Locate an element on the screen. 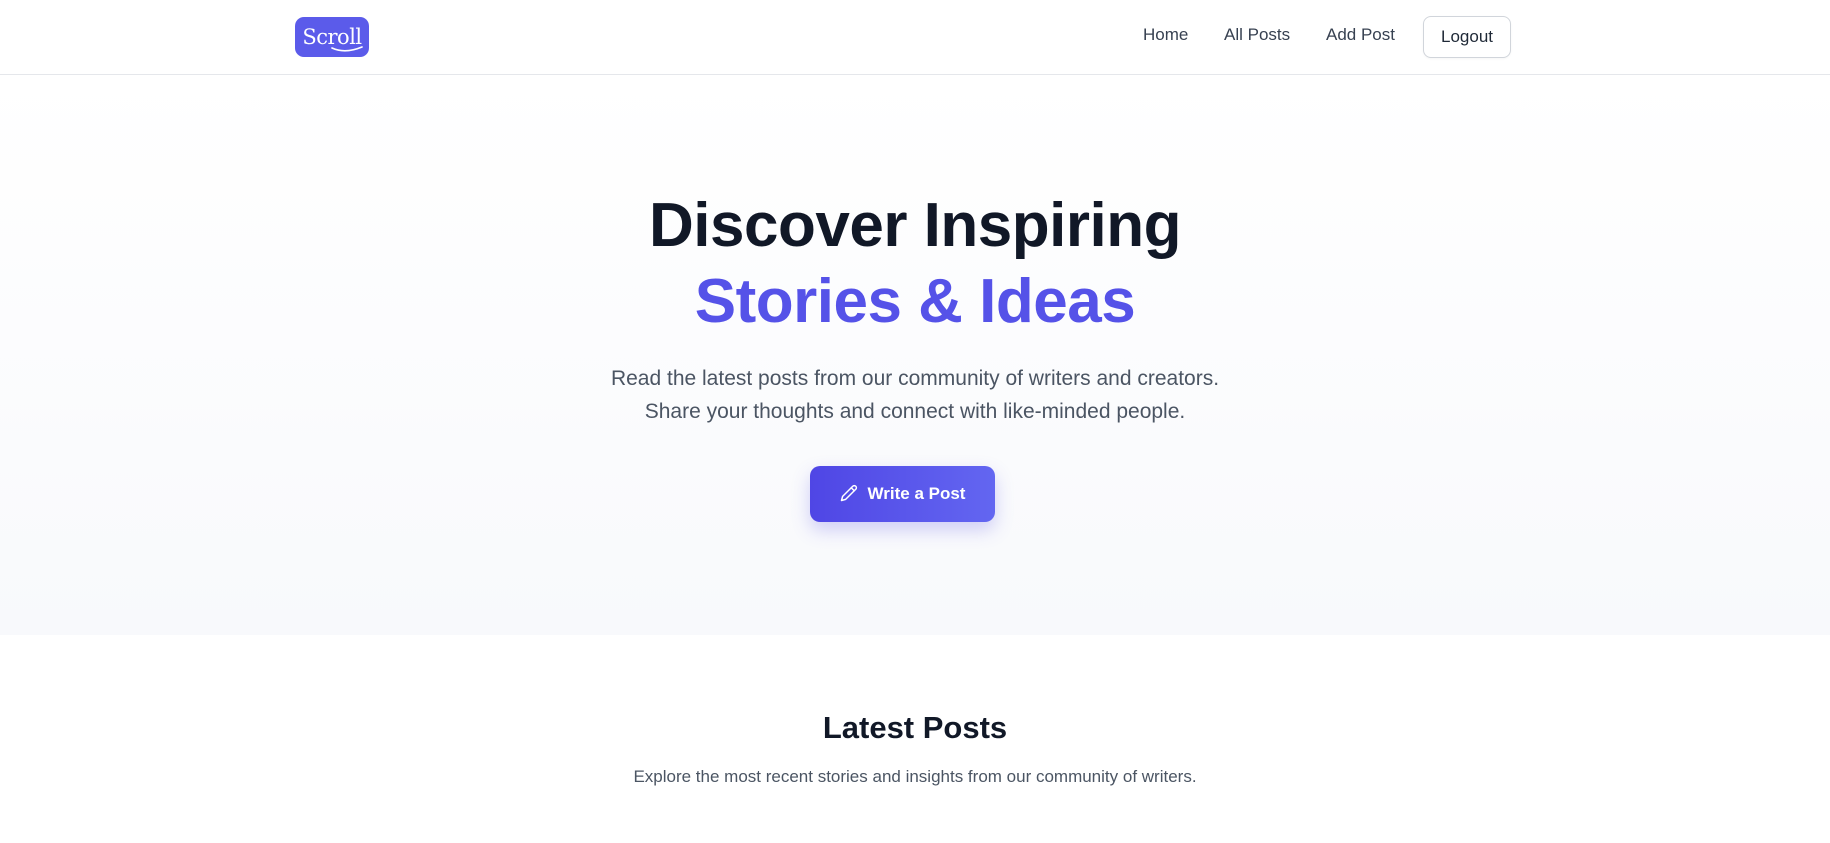 The height and width of the screenshot is (843, 1830). nav-add-post: Add Post is located at coordinates (1360, 35).